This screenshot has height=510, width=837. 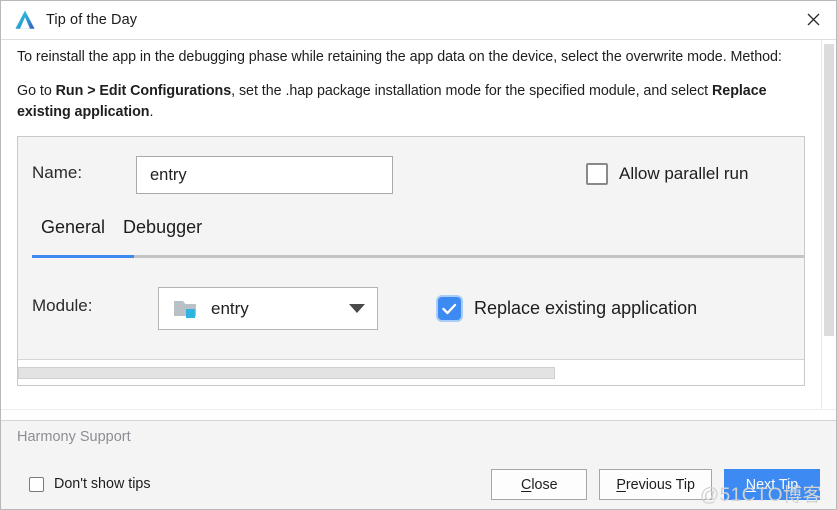 I want to click on title-bar: Tip of the Day, so click(x=418, y=20).